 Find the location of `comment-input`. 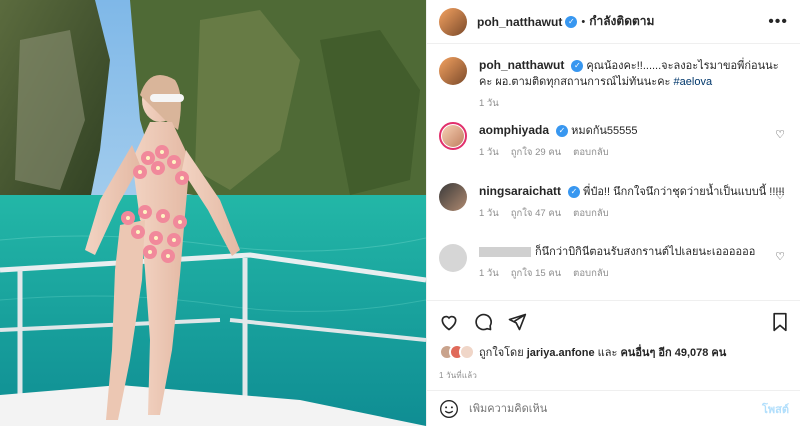

comment-input is located at coordinates (615, 408).